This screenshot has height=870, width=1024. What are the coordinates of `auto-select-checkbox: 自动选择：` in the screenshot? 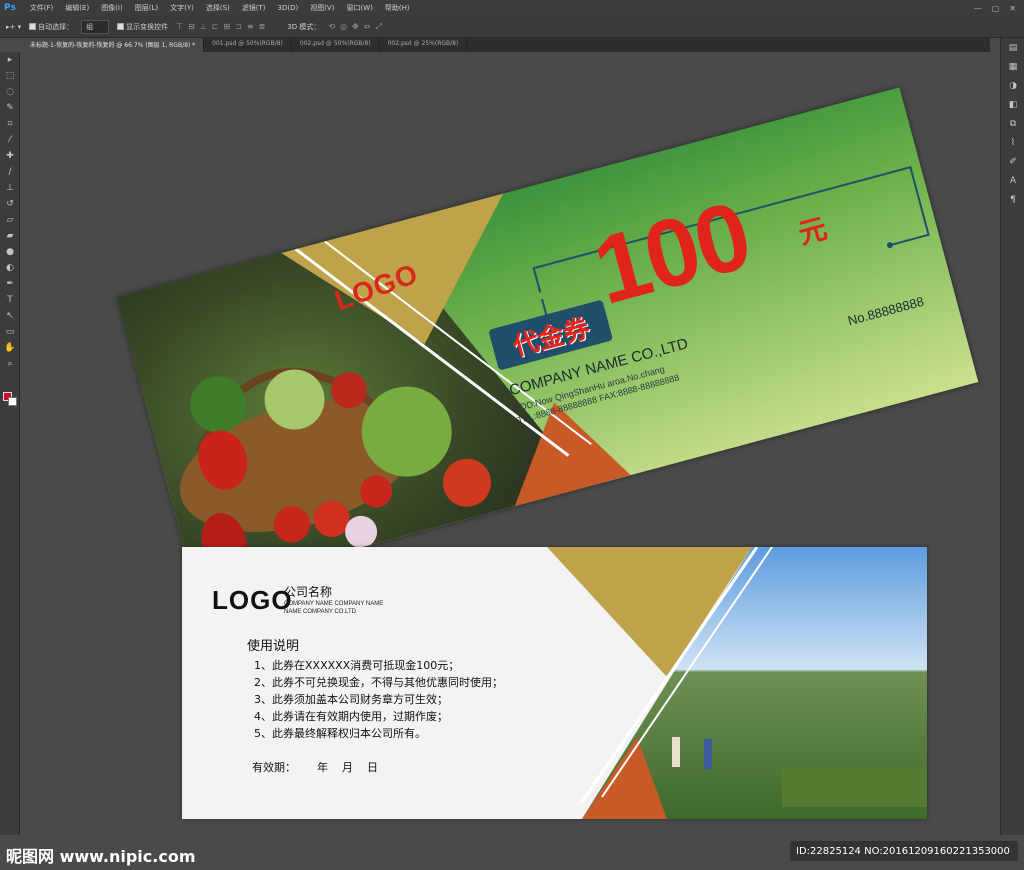 It's located at (51, 27).